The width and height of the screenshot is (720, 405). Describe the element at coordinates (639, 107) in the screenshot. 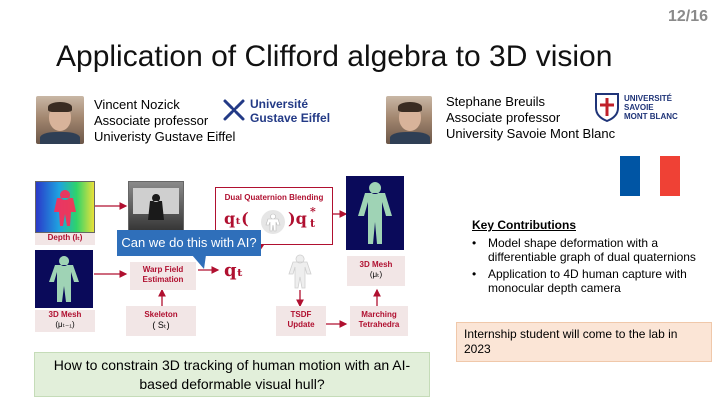

I see `usmb-logo-line2: SAVOIE` at that location.